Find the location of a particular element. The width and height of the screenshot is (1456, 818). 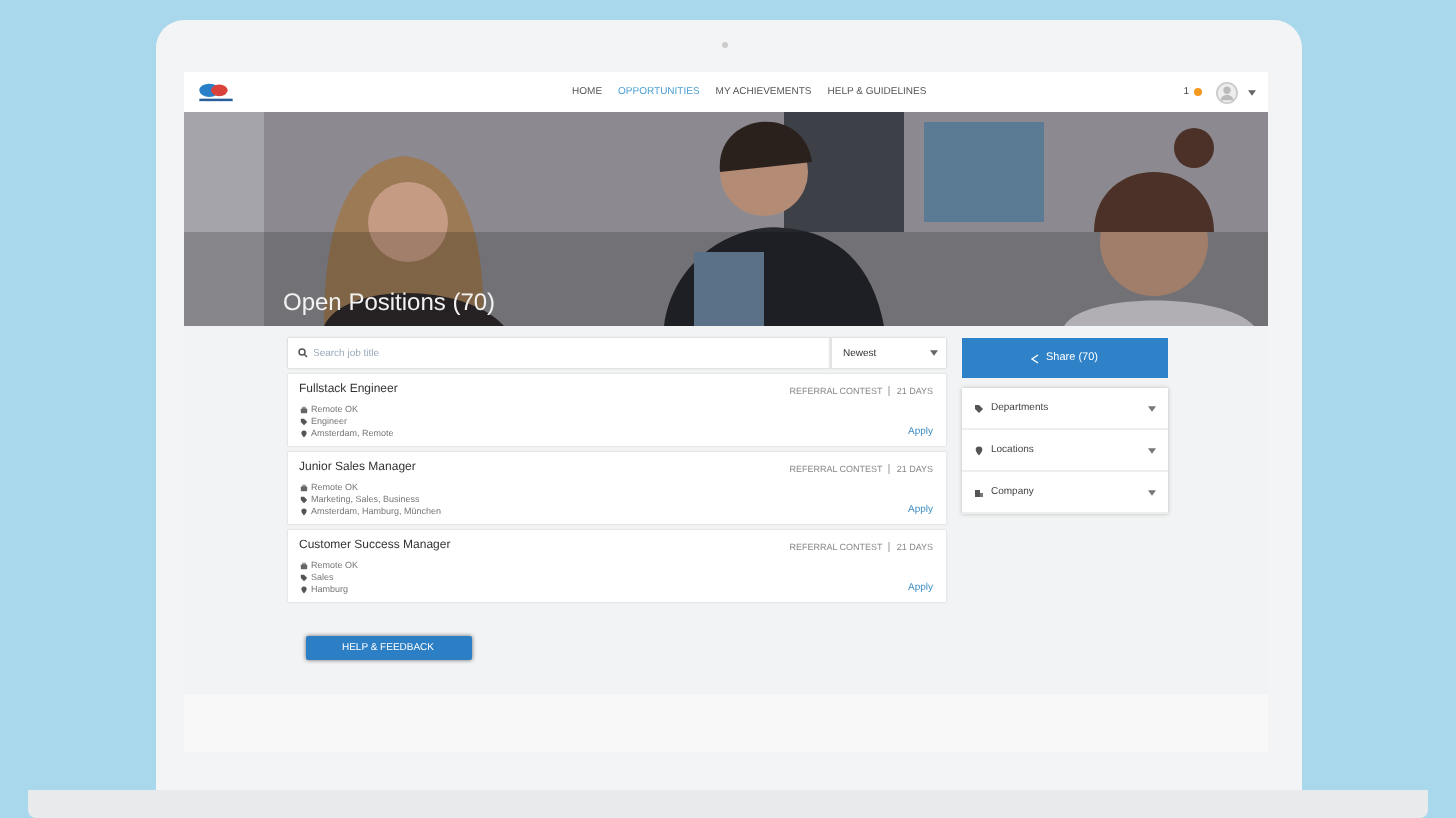

notification-dot is located at coordinates (1197, 92).